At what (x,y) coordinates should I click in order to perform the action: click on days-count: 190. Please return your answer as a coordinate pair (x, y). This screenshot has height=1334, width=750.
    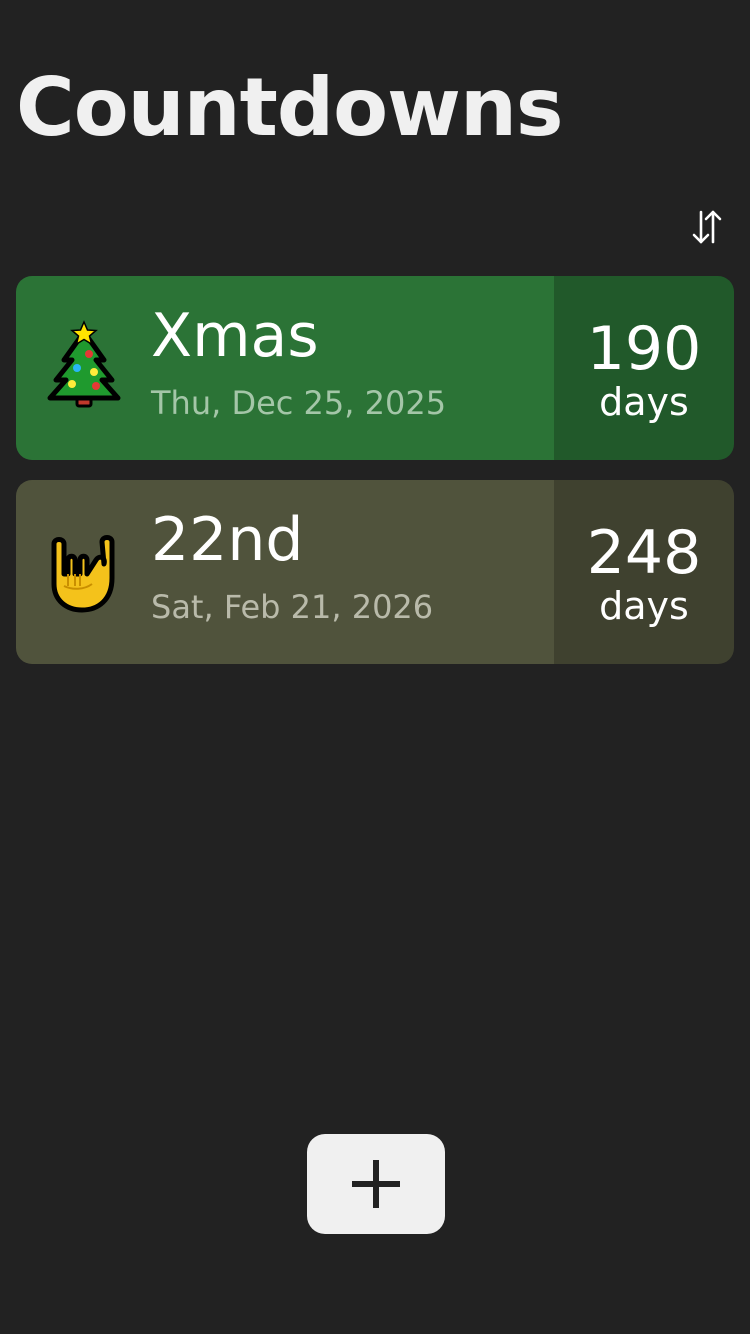
    Looking at the image, I should click on (644, 349).